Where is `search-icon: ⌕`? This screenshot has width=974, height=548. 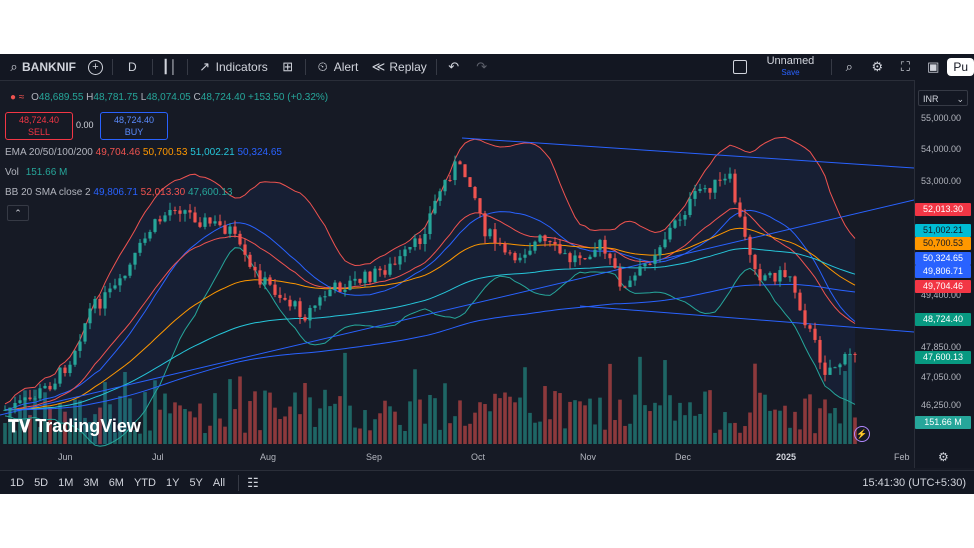
search-icon: ⌕ is located at coordinates (849, 66).